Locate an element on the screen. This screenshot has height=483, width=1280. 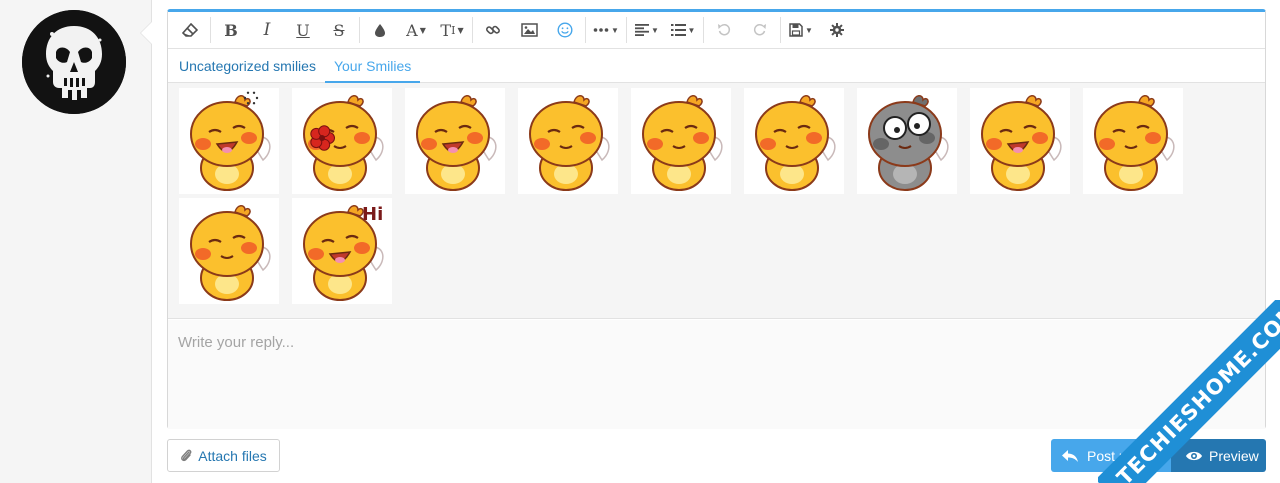
post-author-column is located at coordinates (76, 241).